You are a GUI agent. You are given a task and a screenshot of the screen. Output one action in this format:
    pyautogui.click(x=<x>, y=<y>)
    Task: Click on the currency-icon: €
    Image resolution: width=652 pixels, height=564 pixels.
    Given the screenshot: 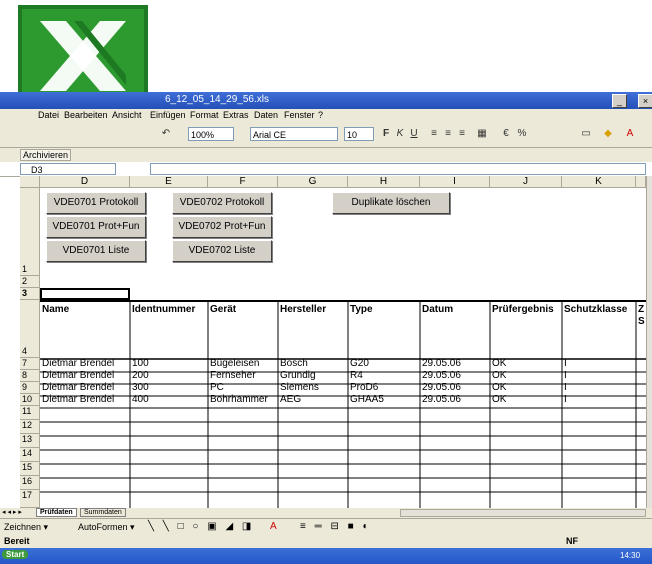 What is the action you would take?
    pyautogui.click(x=506, y=134)
    